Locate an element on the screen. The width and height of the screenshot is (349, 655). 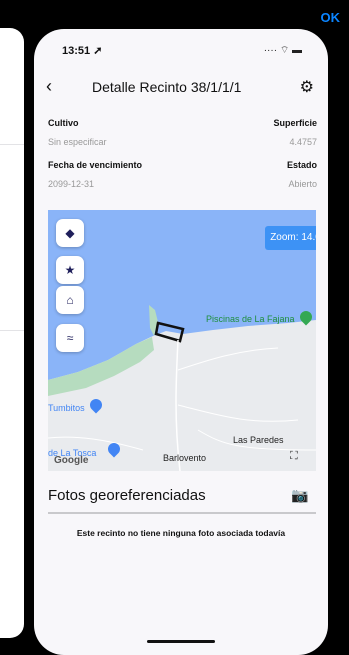
layers-button: ◆ is located at coordinates (70, 233).